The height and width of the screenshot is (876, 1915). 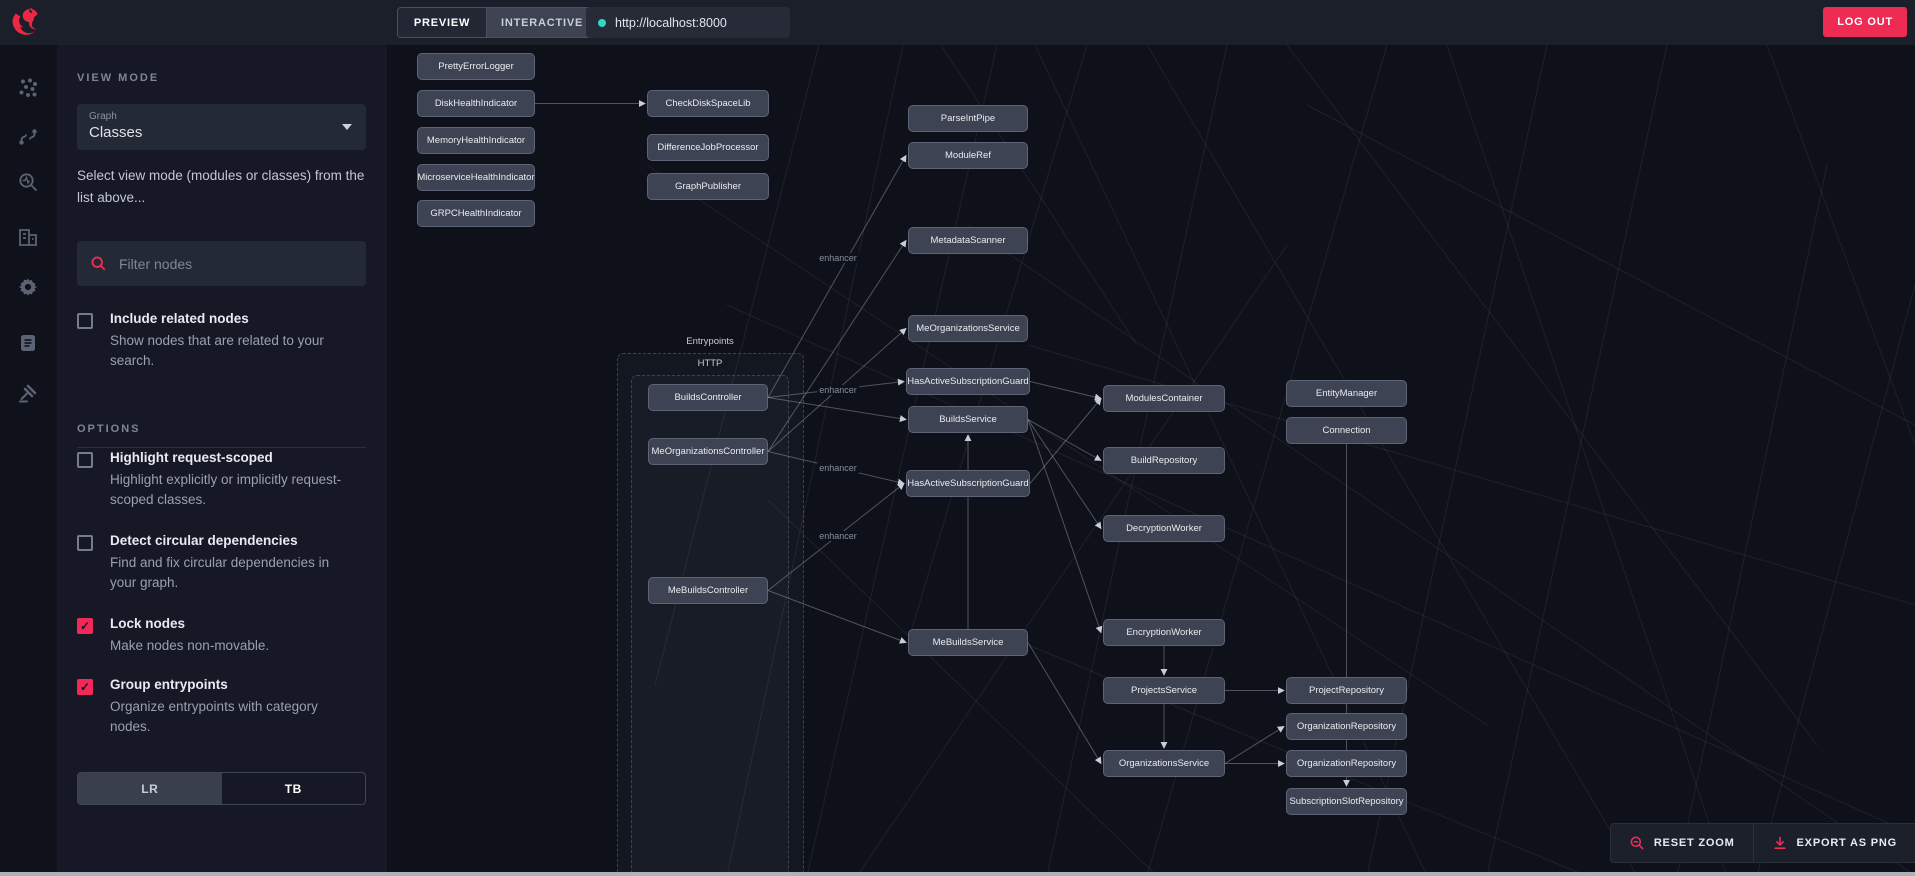 I want to click on sidebar-item-inspect, so click(x=28, y=182).